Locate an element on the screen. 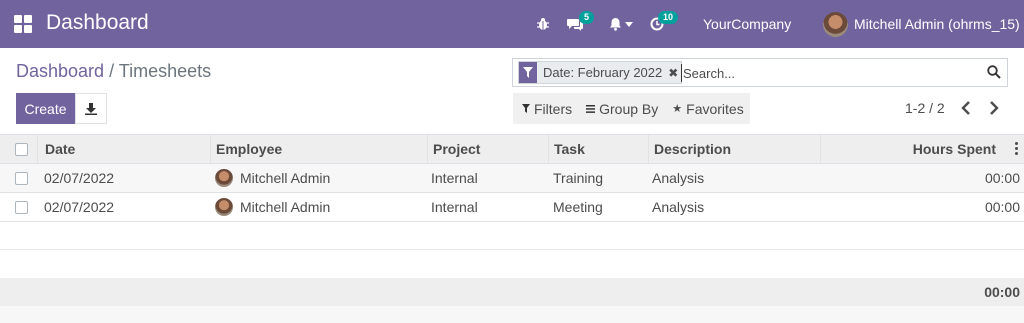 Image resolution: width=1024 pixels, height=323 pixels. column-task: Task is located at coordinates (598, 149).